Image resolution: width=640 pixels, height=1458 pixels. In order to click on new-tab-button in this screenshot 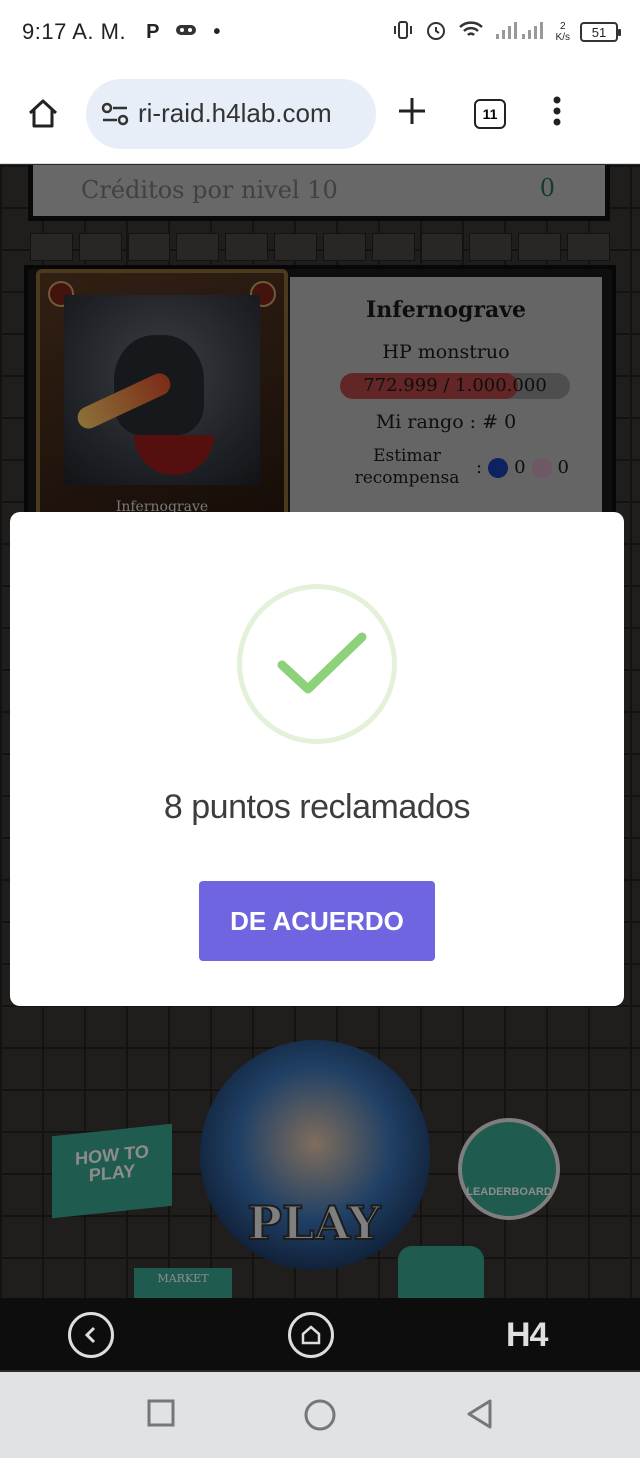, I will do `click(412, 113)`.